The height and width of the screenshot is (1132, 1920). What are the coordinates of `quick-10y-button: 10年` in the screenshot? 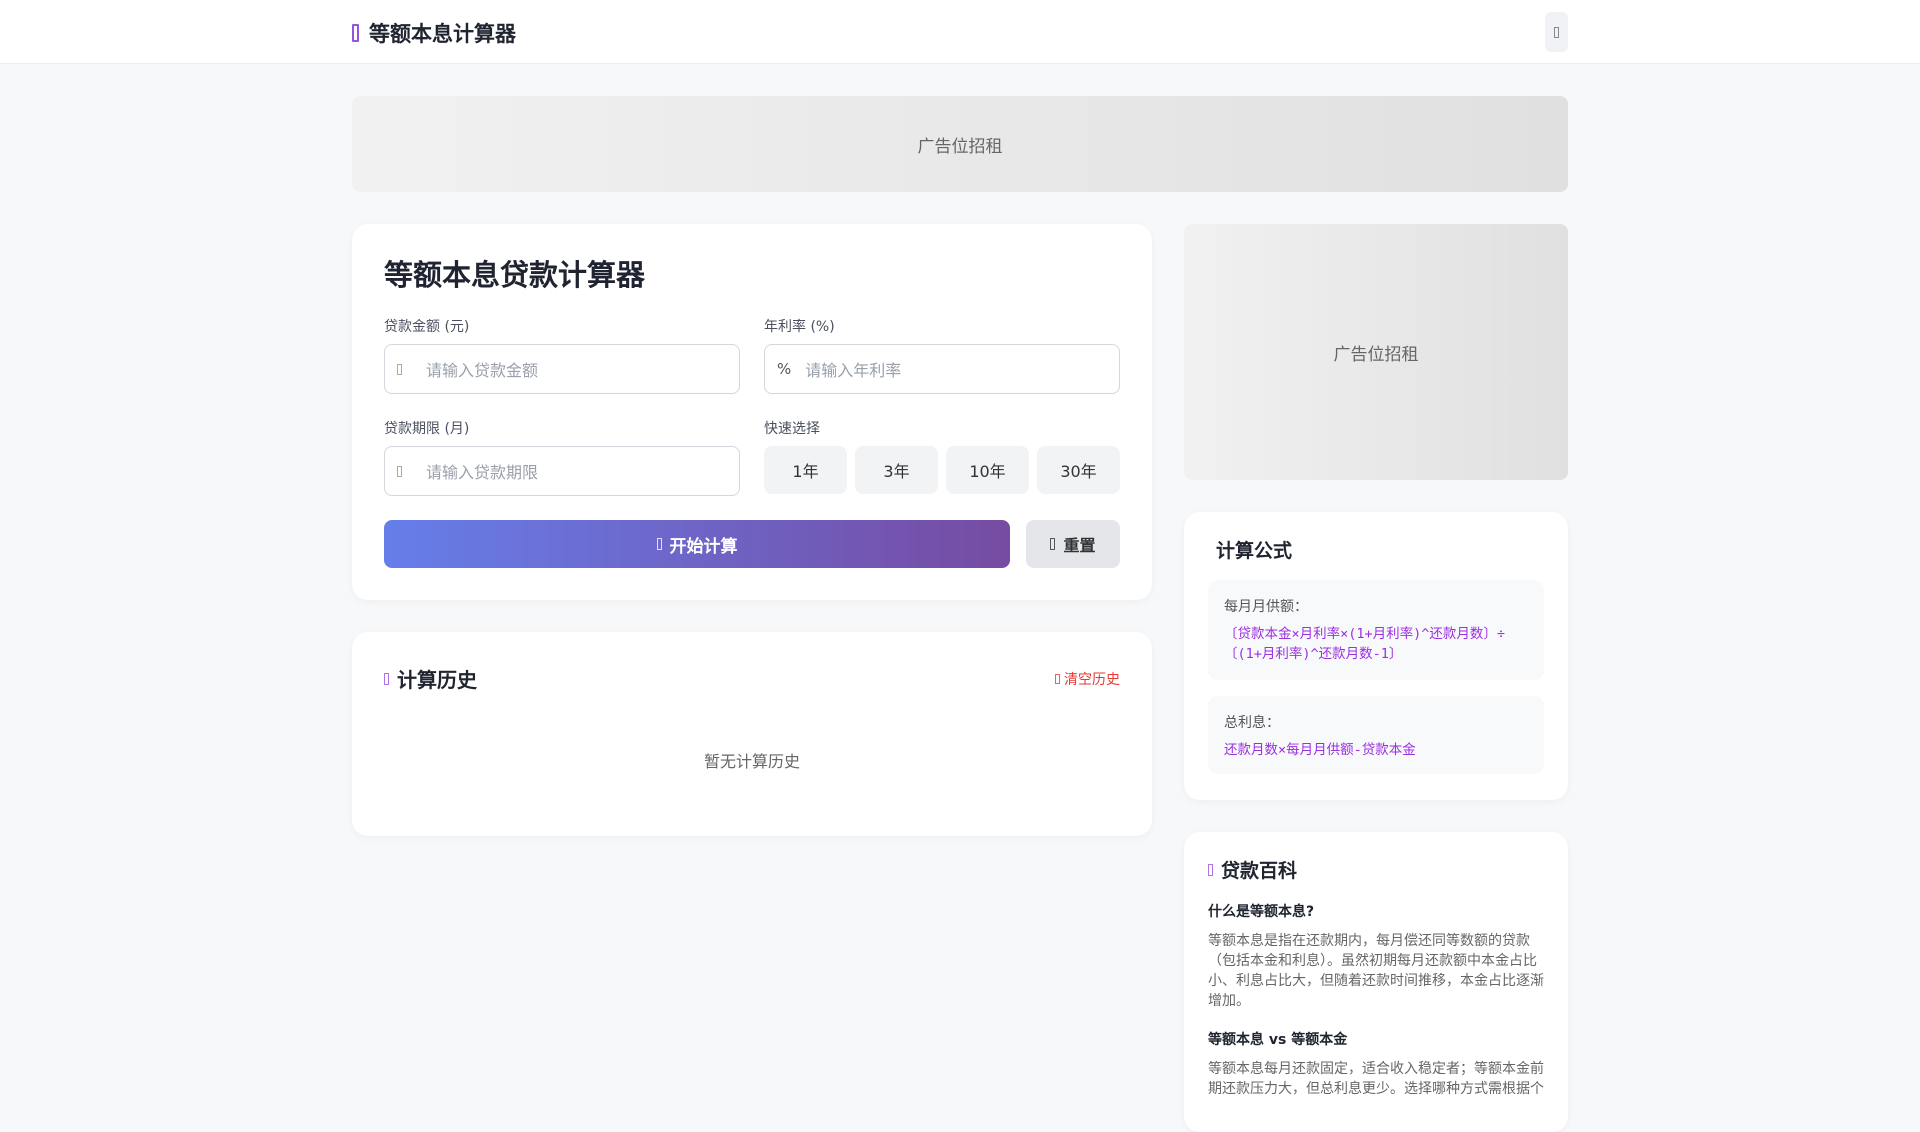 It's located at (987, 470).